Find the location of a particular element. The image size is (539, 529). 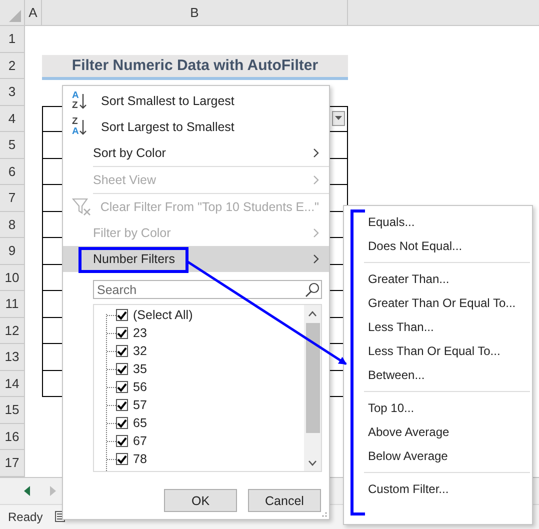

menu-item: A Z Sort Smallest to Largest is located at coordinates (196, 101).